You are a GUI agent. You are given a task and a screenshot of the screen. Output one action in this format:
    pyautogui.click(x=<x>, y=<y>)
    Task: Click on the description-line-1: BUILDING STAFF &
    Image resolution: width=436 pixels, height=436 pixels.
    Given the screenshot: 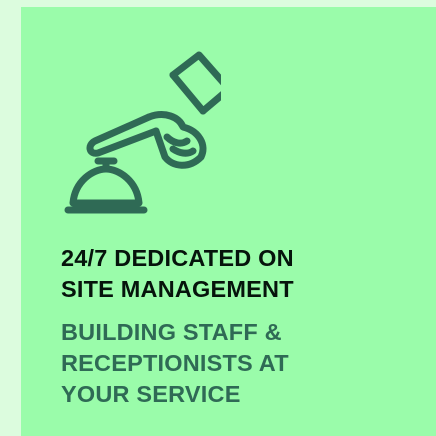 What is the action you would take?
    pyautogui.click(x=171, y=332)
    